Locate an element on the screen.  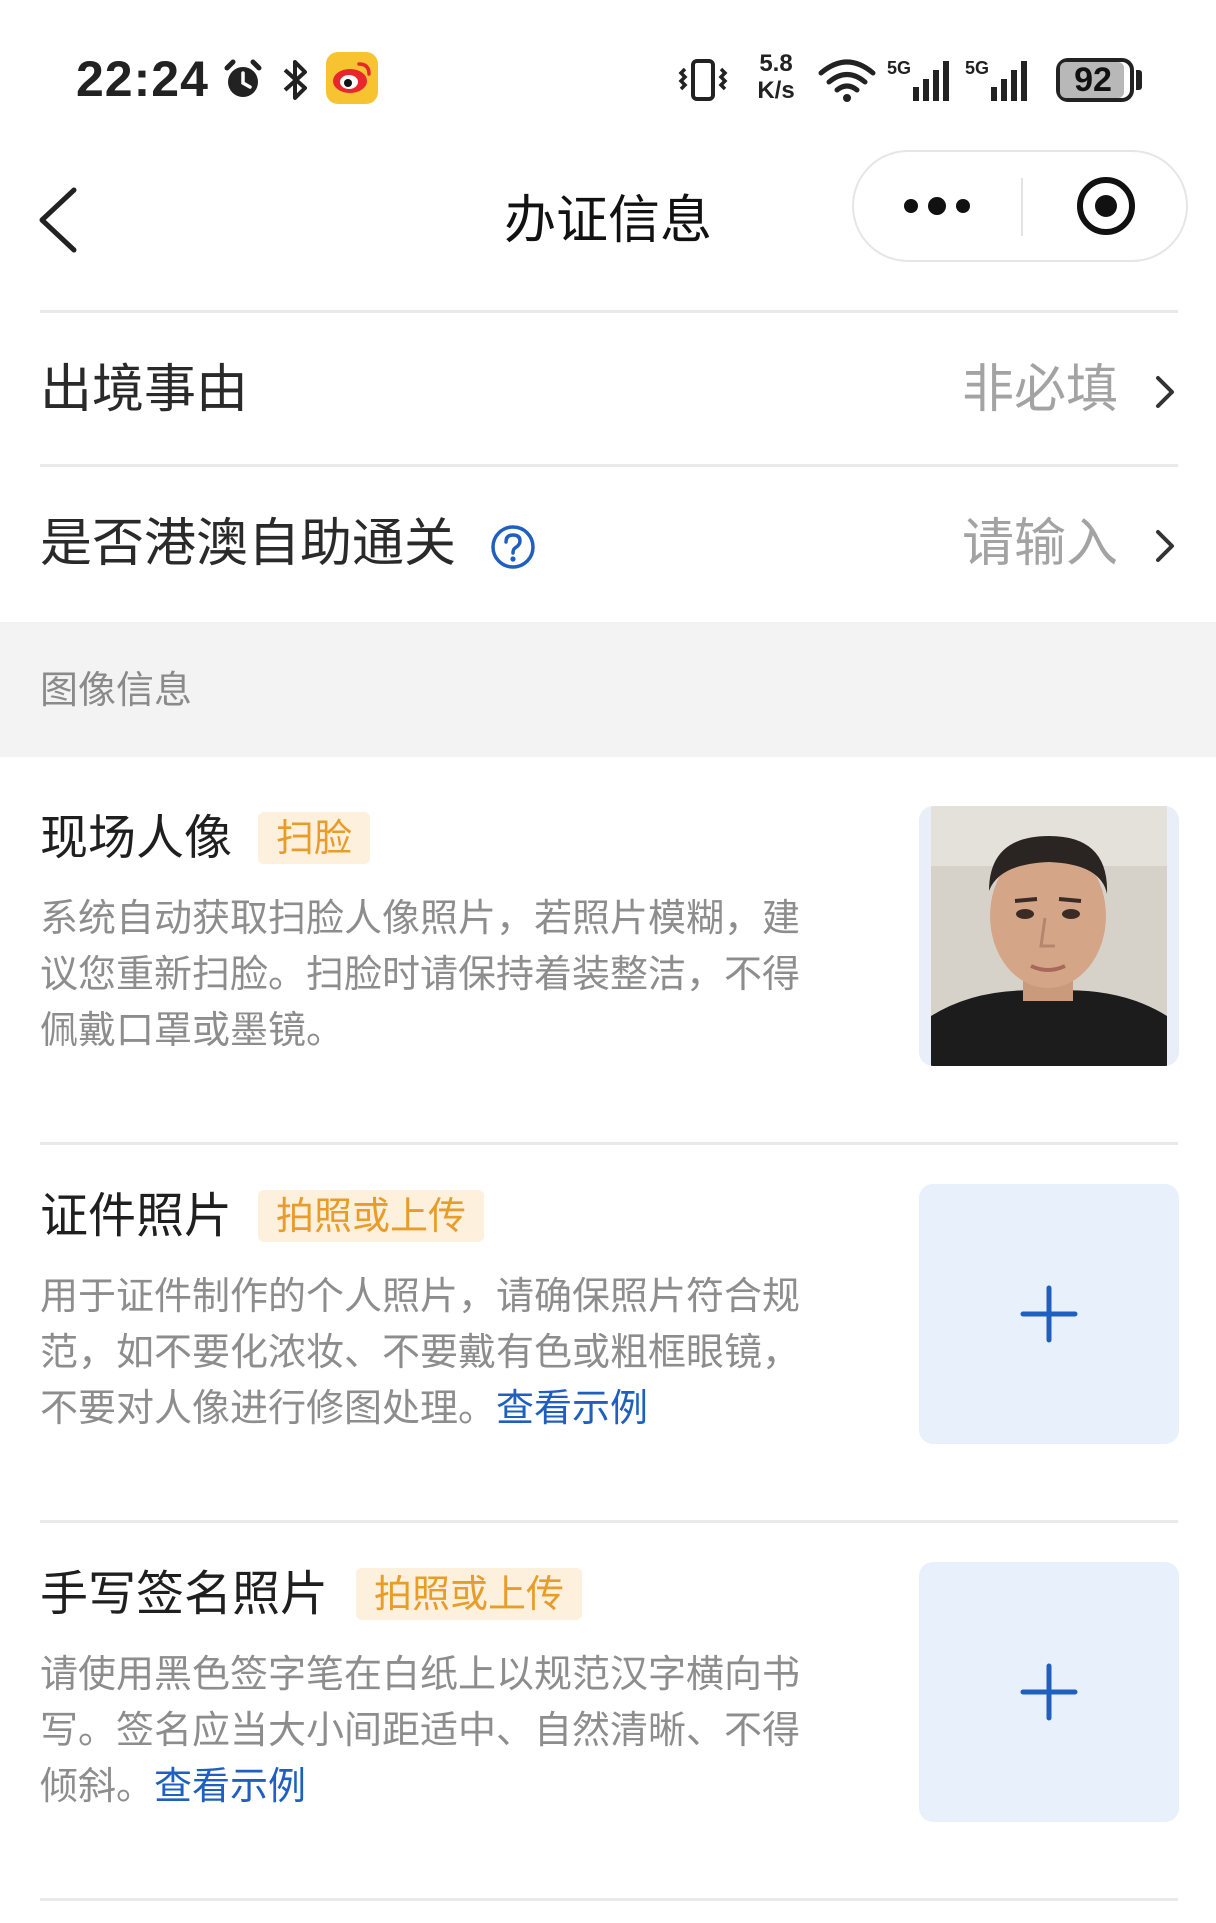
vibrate-icon is located at coordinates (703, 80).